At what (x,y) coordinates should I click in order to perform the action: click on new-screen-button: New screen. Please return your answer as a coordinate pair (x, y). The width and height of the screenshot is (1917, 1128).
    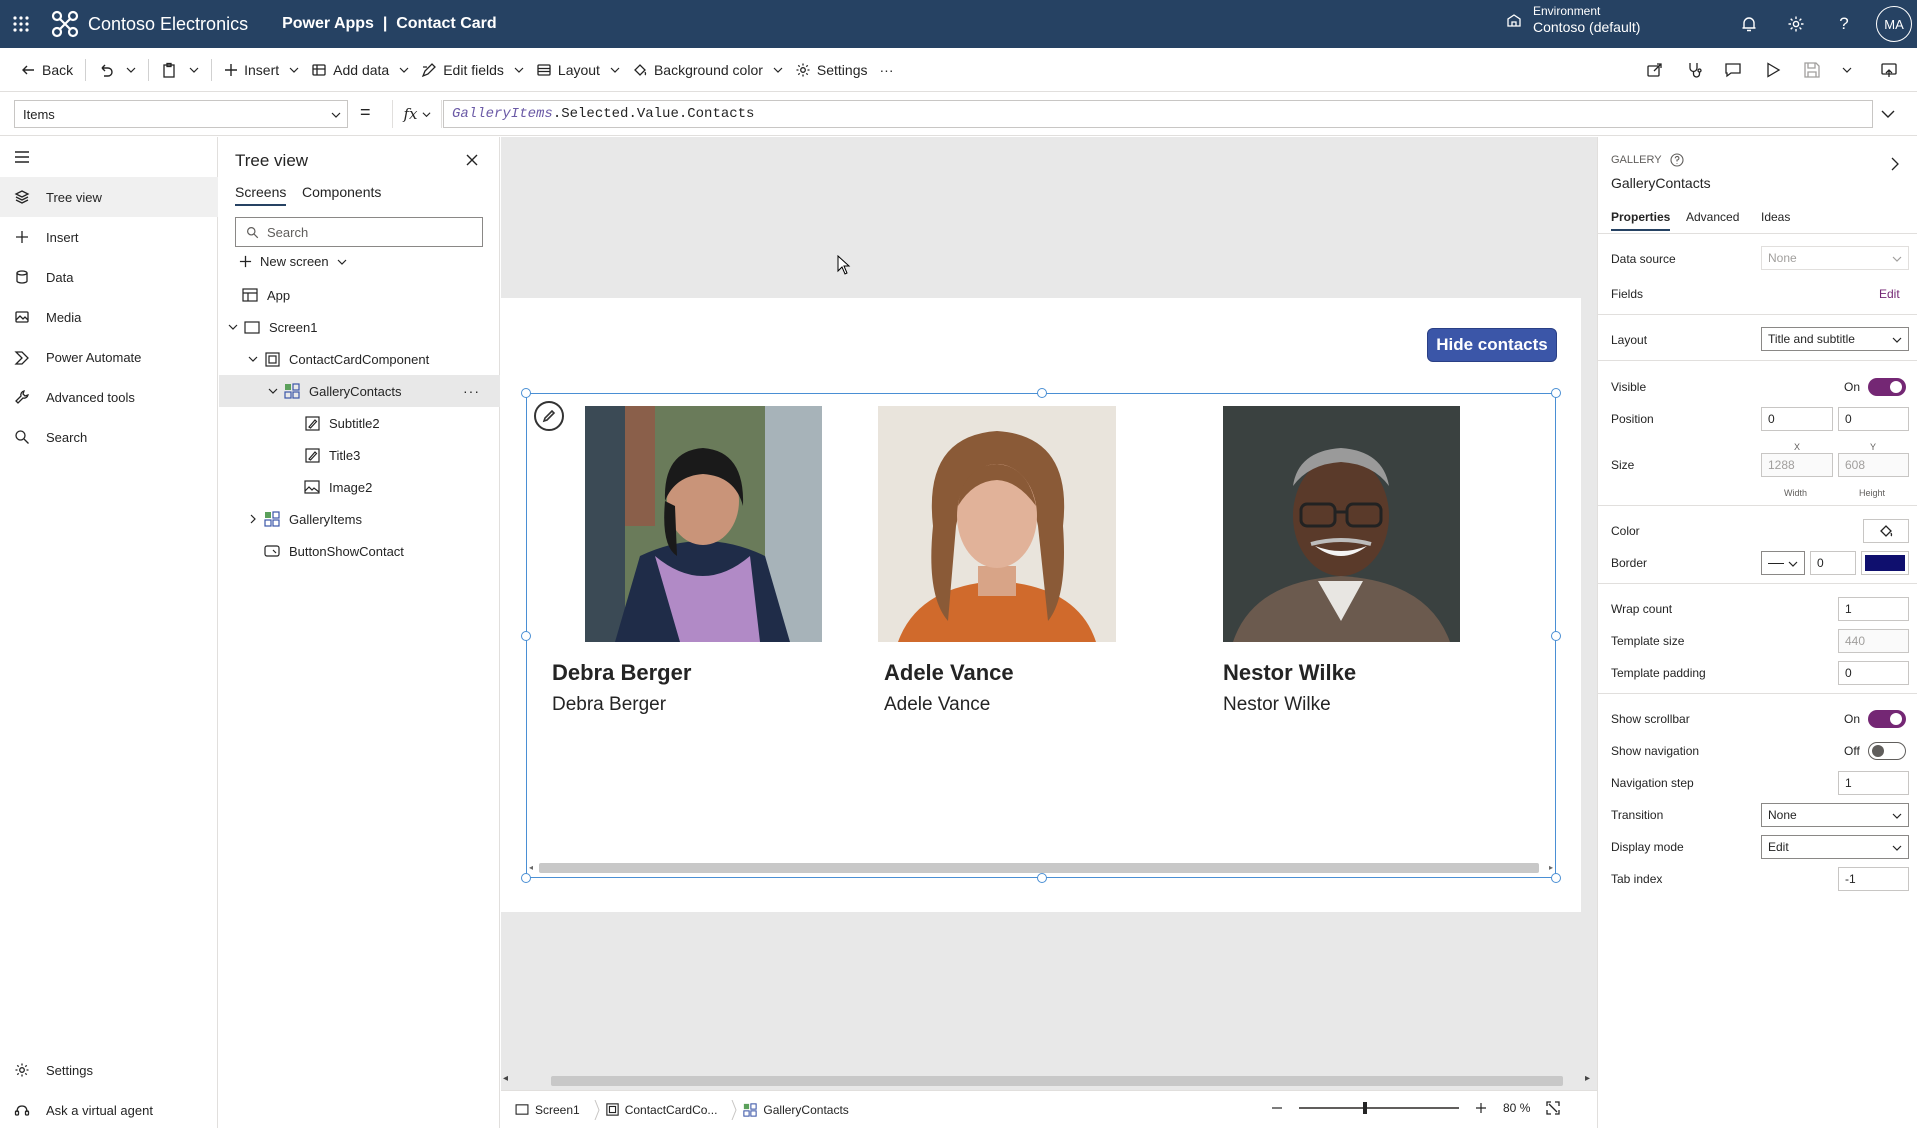
    Looking at the image, I should click on (293, 261).